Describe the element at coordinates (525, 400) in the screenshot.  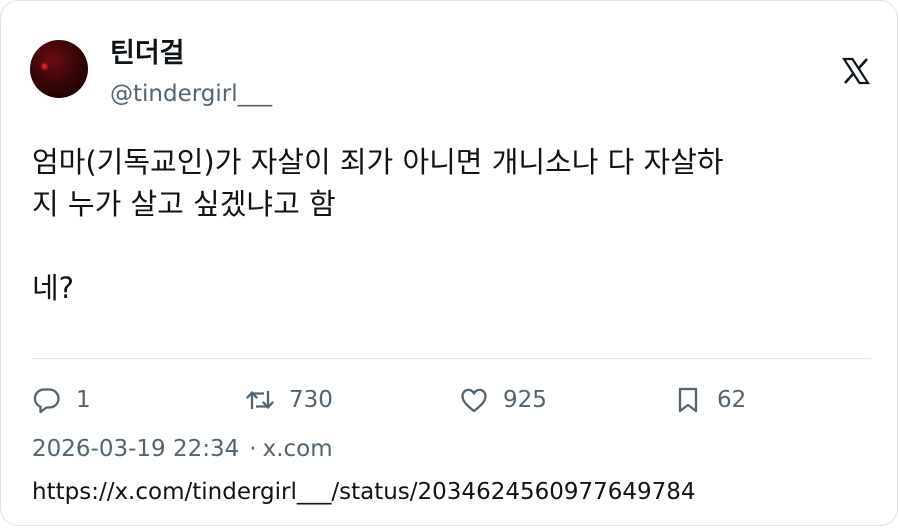
I see `like-count: 925` at that location.